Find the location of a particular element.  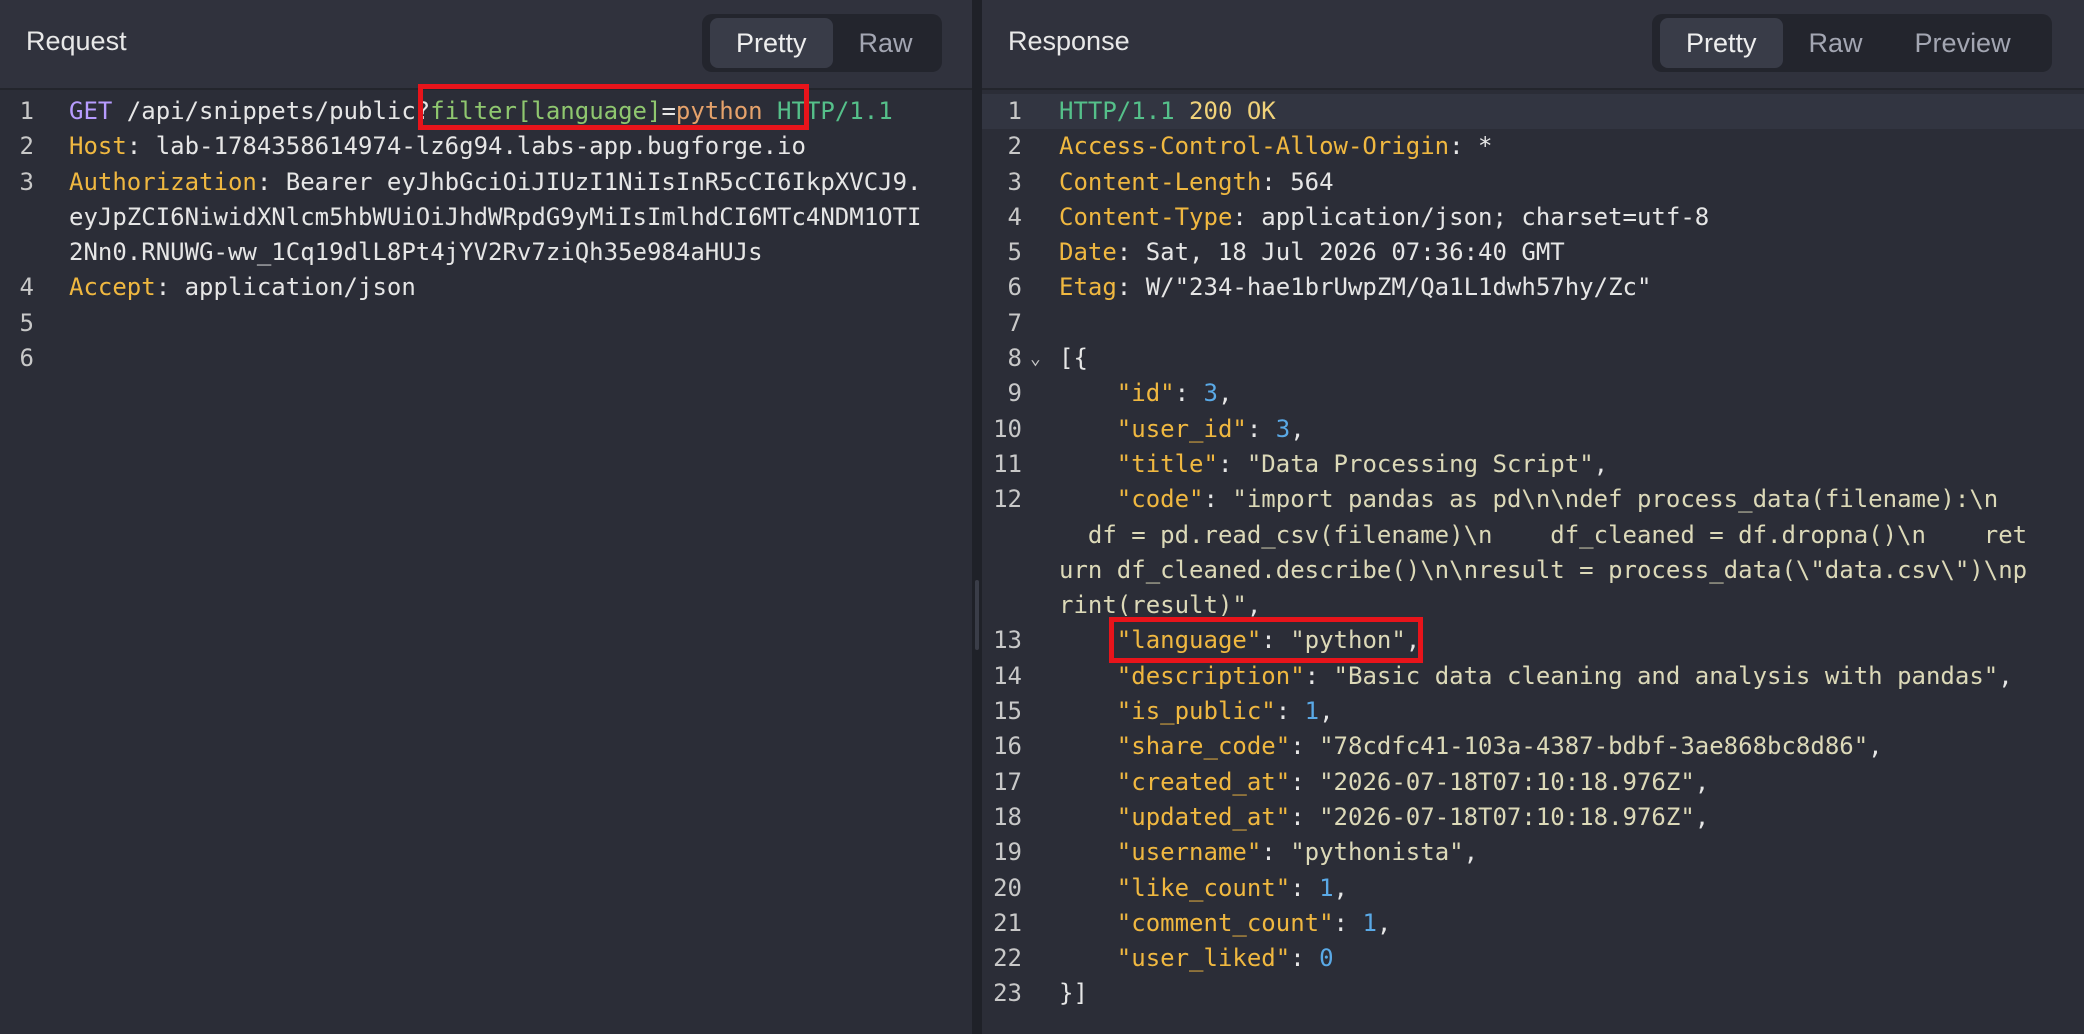

json-key: "title" is located at coordinates (1167, 463).